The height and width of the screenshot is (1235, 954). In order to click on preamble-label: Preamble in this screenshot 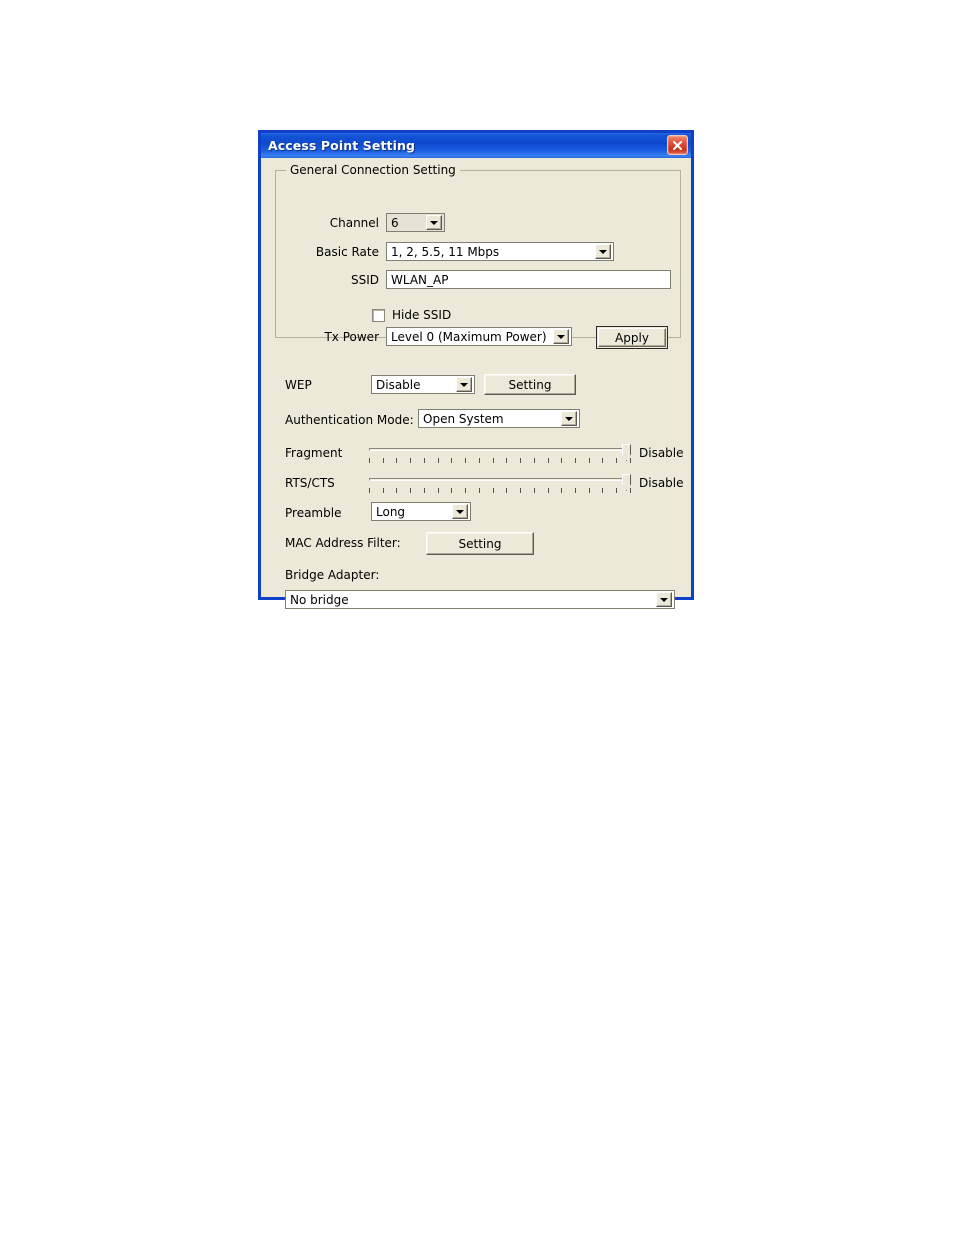, I will do `click(313, 513)`.